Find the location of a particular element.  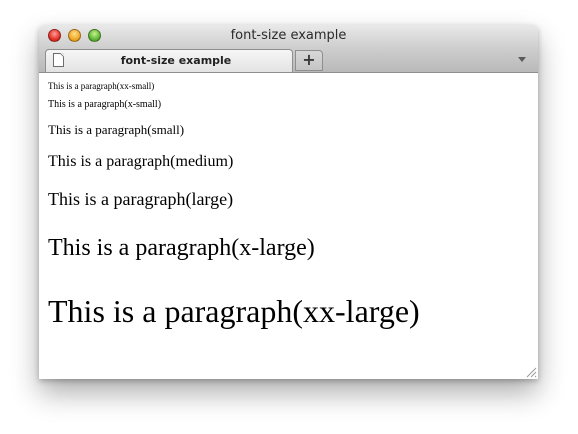

chevron-down-icon is located at coordinates (522, 59).